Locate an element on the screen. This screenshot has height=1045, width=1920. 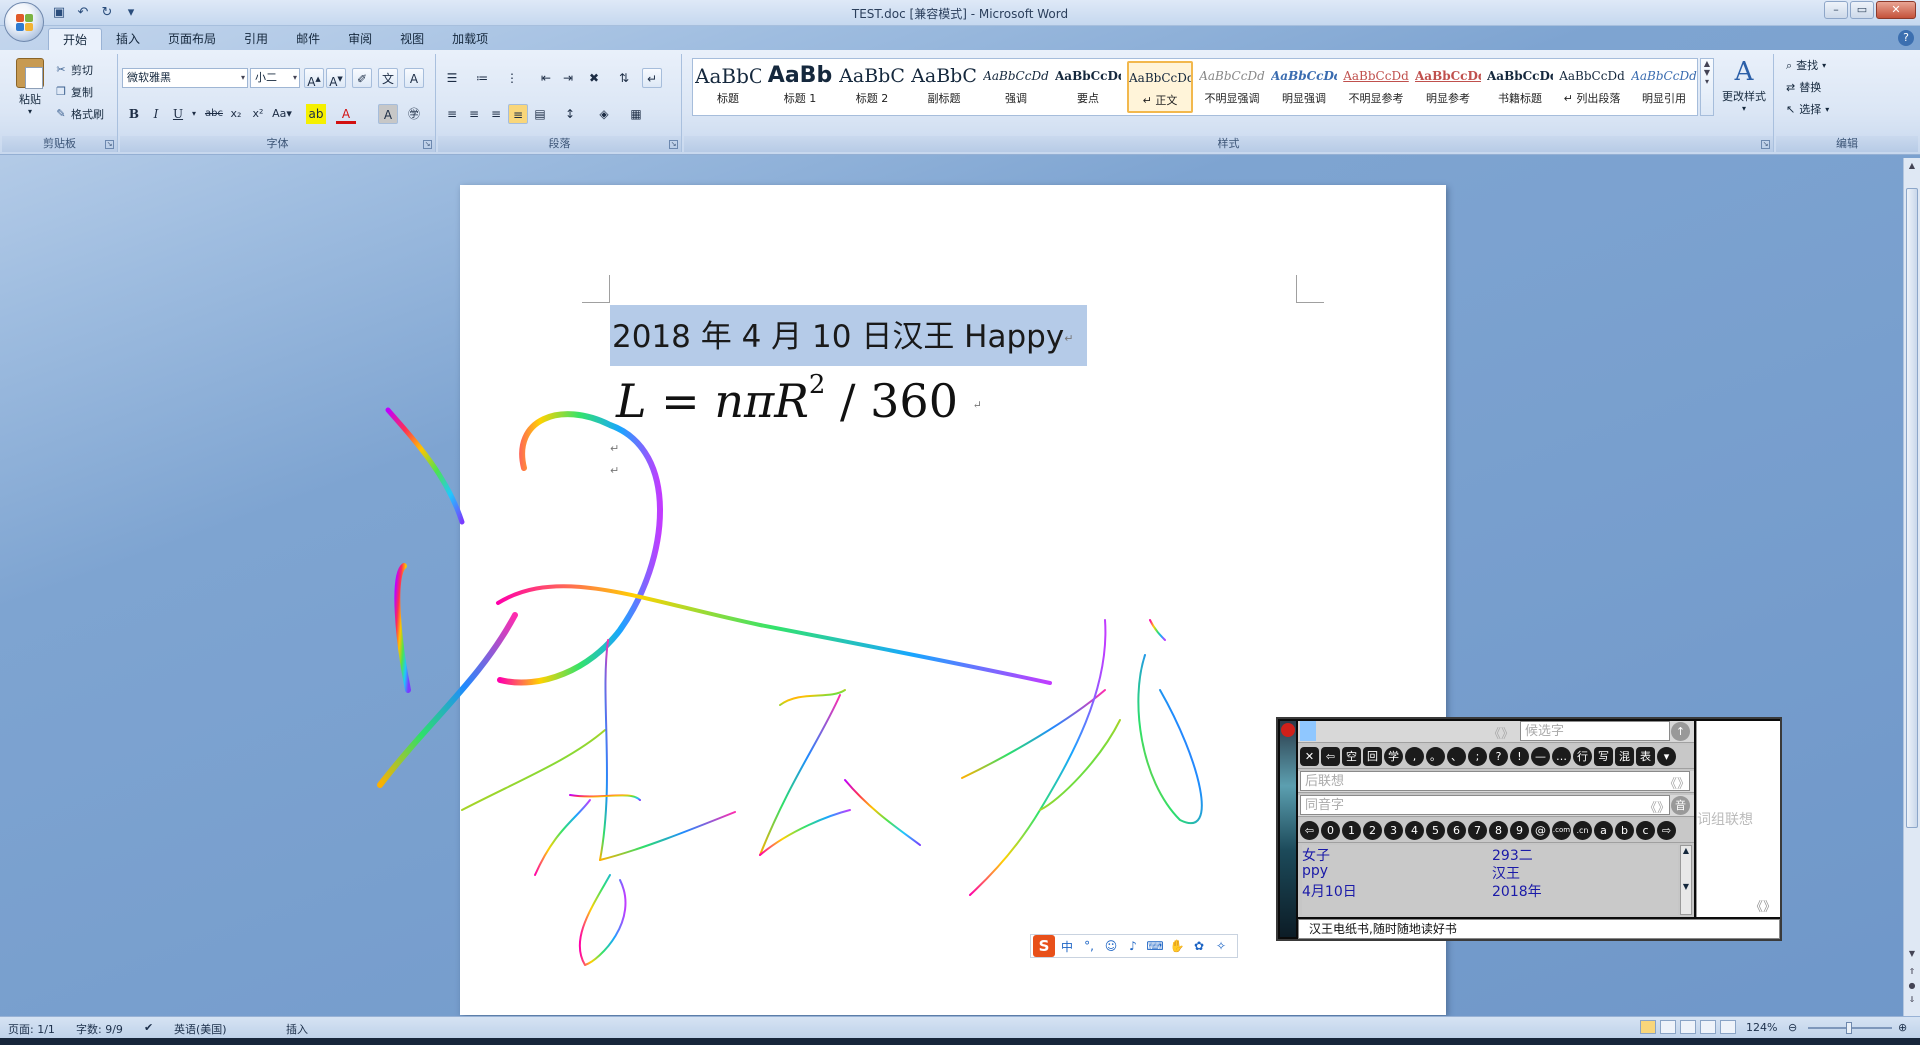
copy-button: ❐ 复制 is located at coordinates (73, 92).